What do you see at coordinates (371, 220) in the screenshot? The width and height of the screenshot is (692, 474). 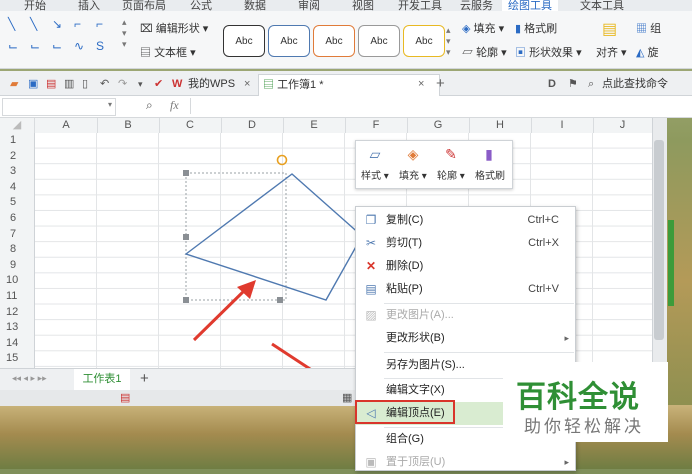 I see `copy-icon: ❐` at bounding box center [371, 220].